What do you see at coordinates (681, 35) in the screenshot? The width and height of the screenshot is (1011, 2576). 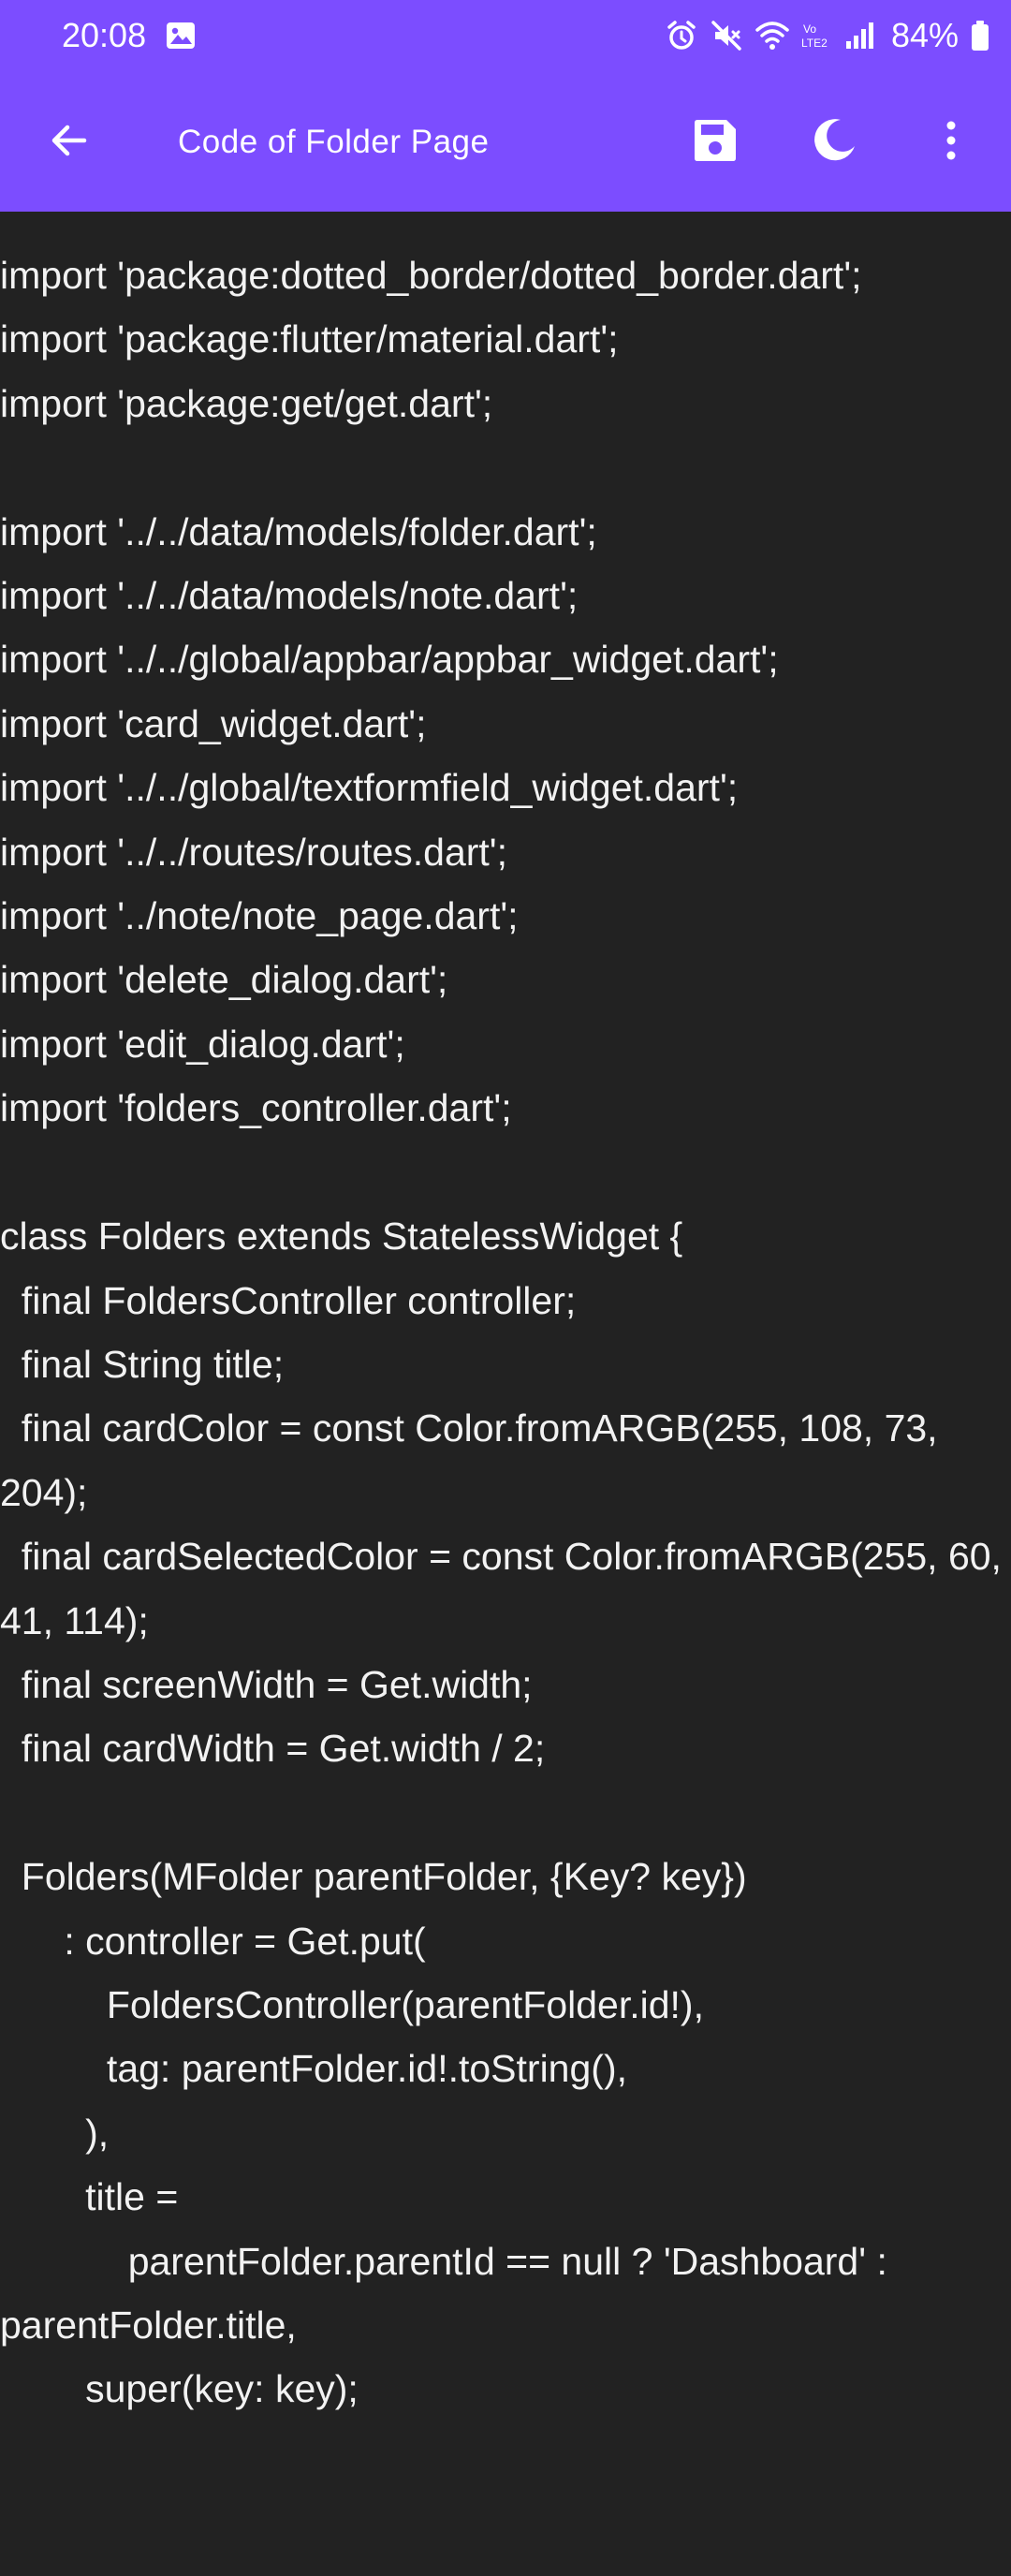 I see `alarm-icon` at bounding box center [681, 35].